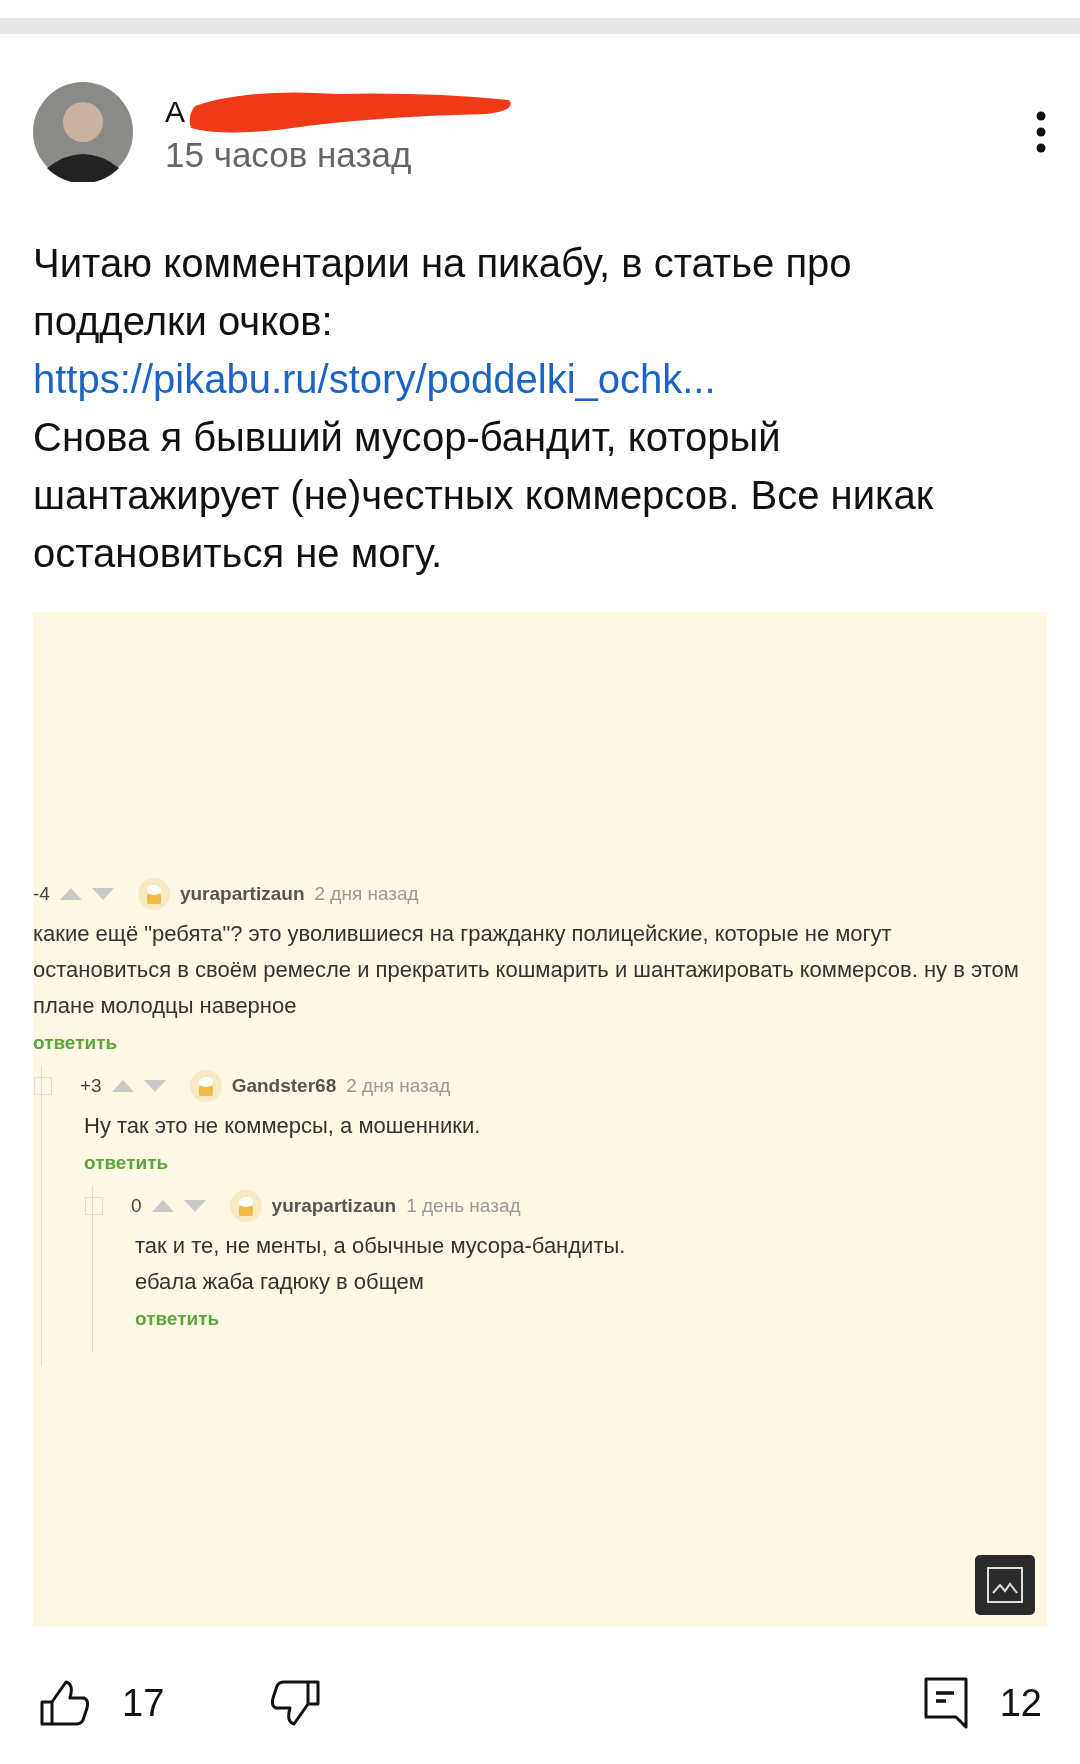 This screenshot has height=1764, width=1080. What do you see at coordinates (280, 1282) in the screenshot?
I see `comment-text: ебала жаба гадюку в общем` at bounding box center [280, 1282].